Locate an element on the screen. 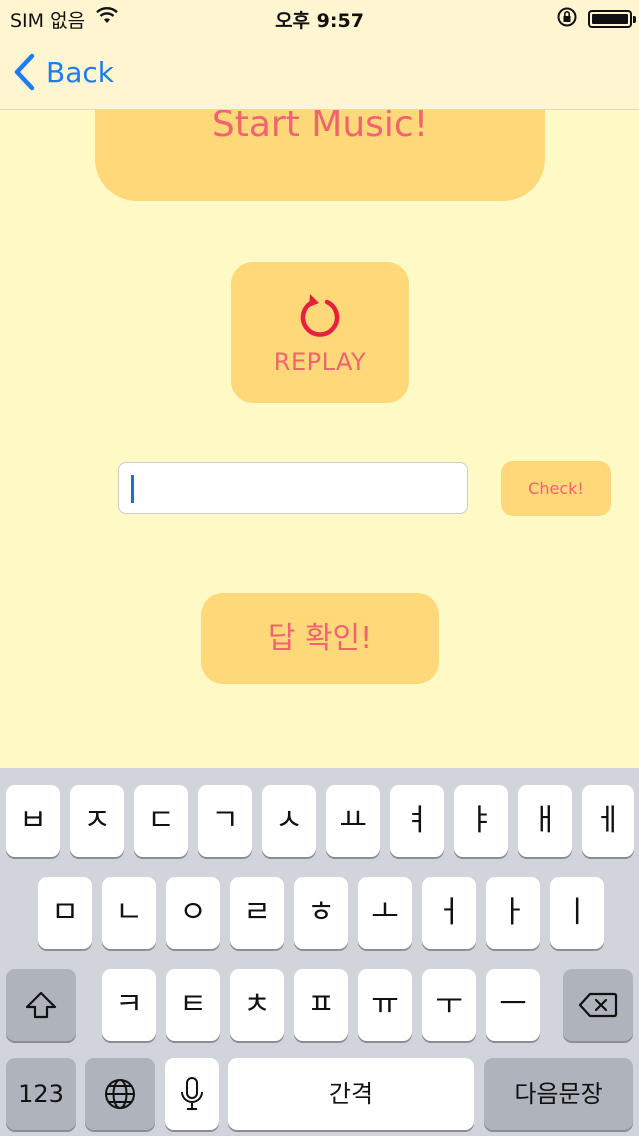  key: ㅗ is located at coordinates (385, 913).